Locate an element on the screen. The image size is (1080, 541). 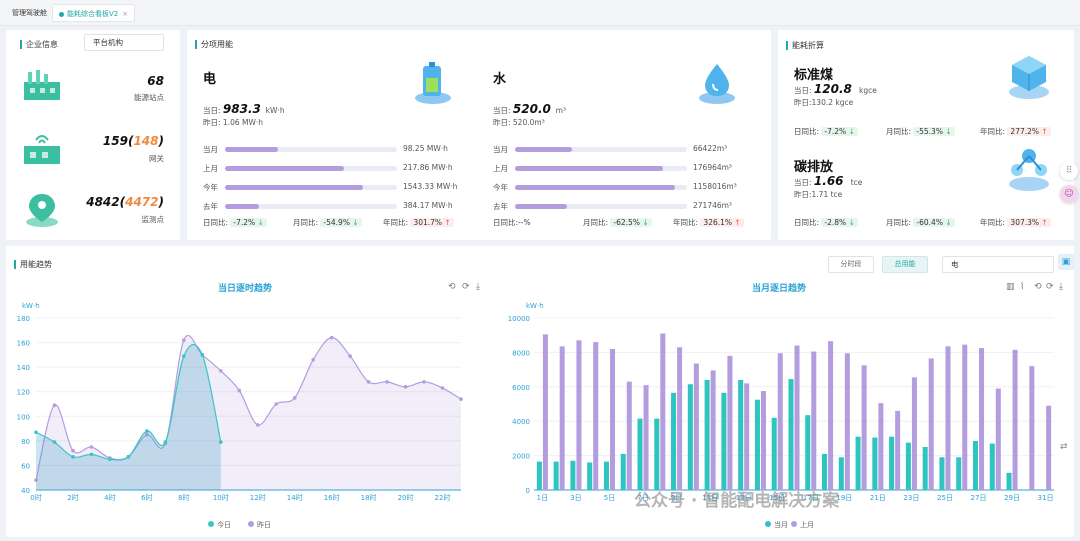
coal-year-compare: 年同比: 277.2% ↑ is located at coordinates (1015, 131).